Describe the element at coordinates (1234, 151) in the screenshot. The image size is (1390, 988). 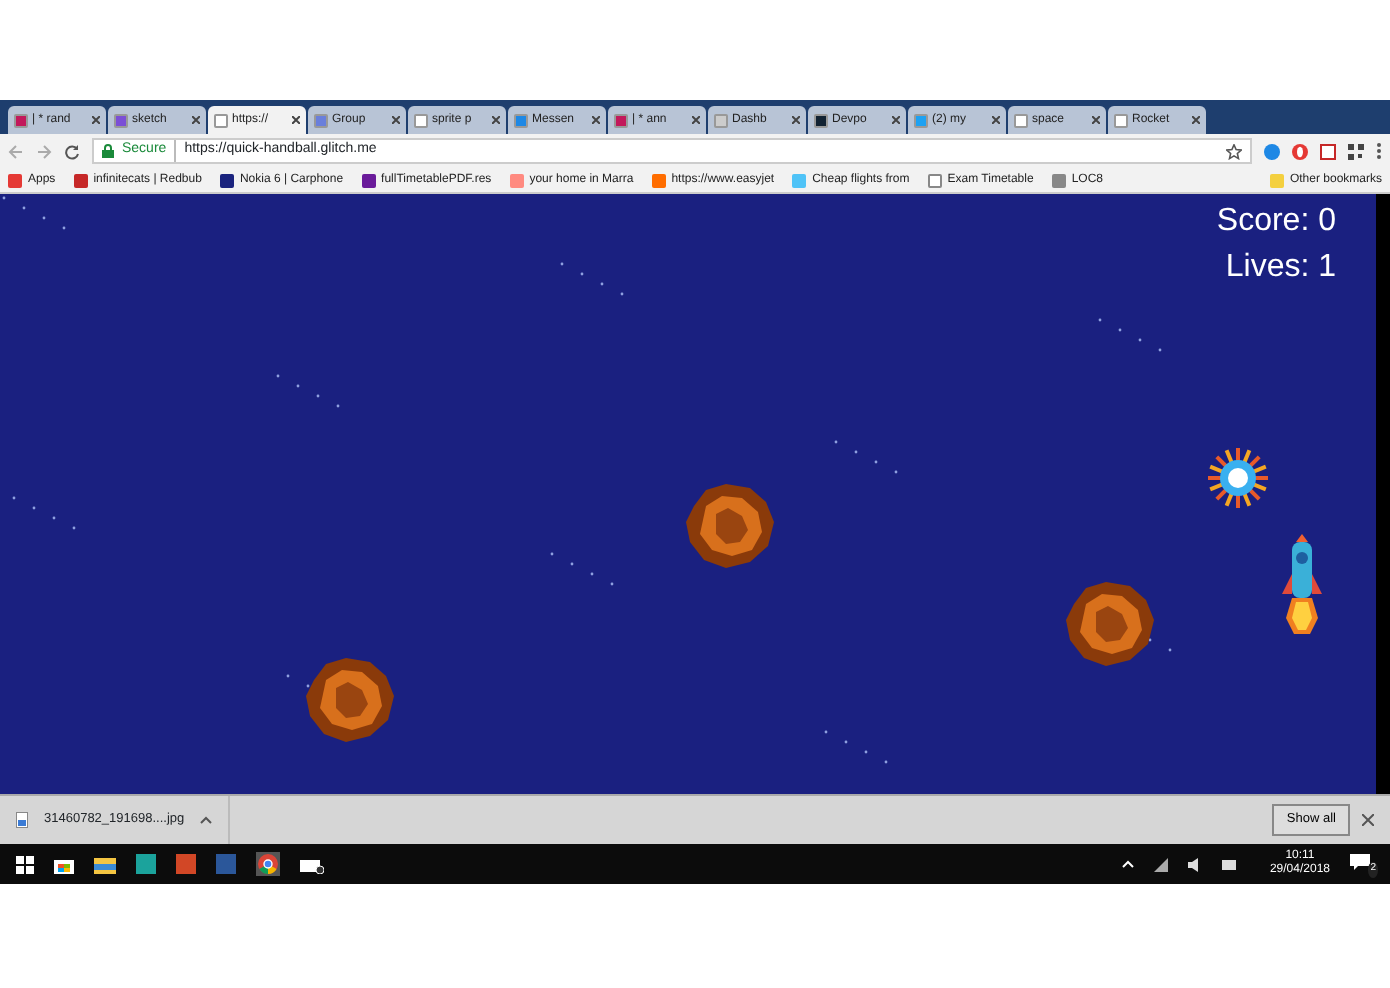
I see `star-icon` at that location.